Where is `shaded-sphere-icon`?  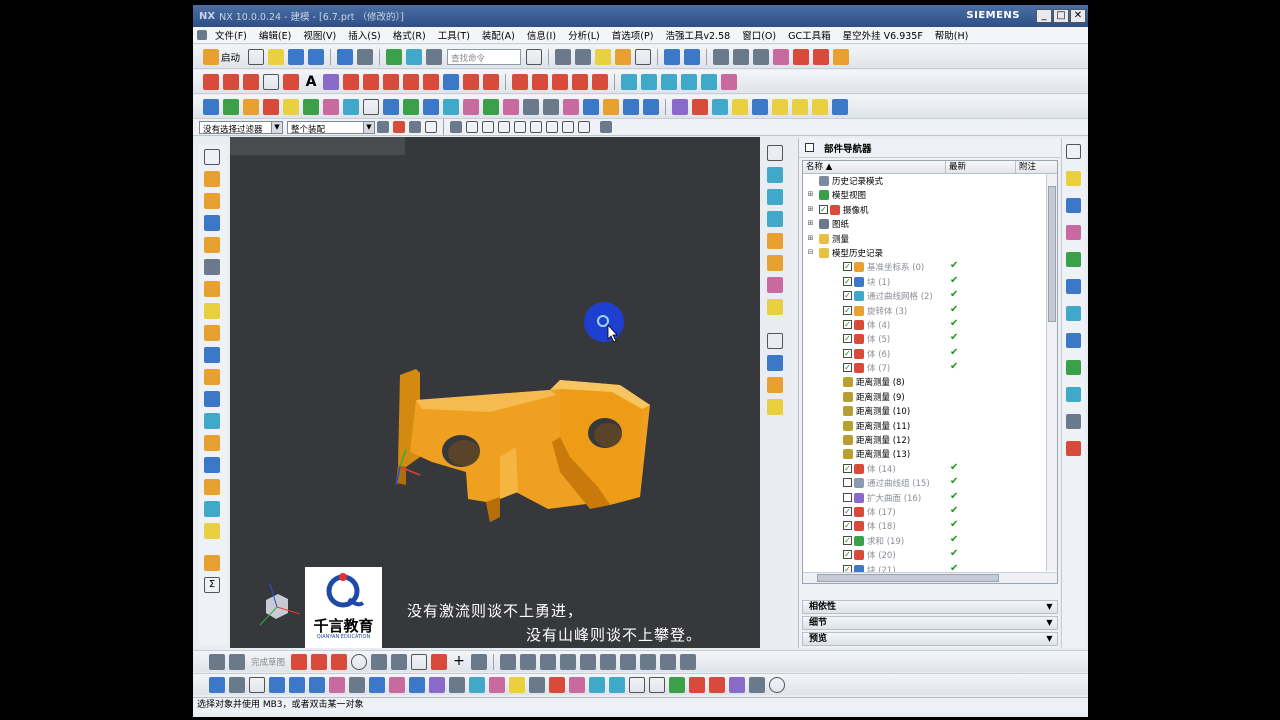
shaded-sphere-icon is located at coordinates (394, 56).